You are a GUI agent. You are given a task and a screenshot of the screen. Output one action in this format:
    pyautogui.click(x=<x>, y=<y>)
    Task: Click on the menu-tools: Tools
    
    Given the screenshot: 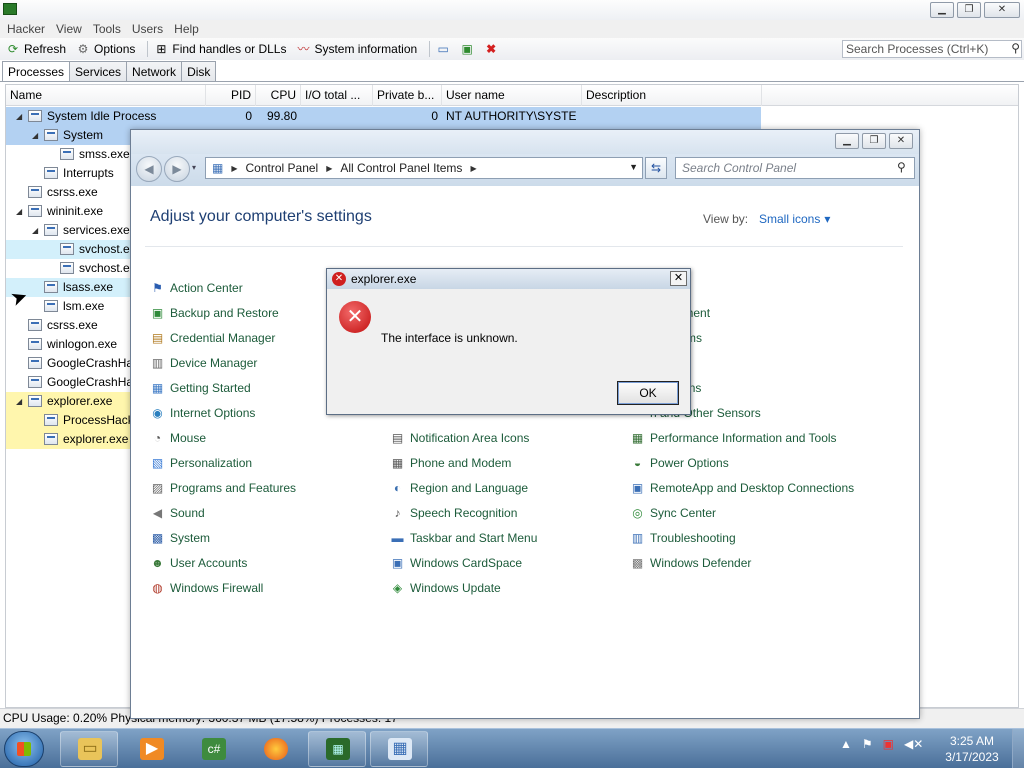 What is the action you would take?
    pyautogui.click(x=109, y=29)
    